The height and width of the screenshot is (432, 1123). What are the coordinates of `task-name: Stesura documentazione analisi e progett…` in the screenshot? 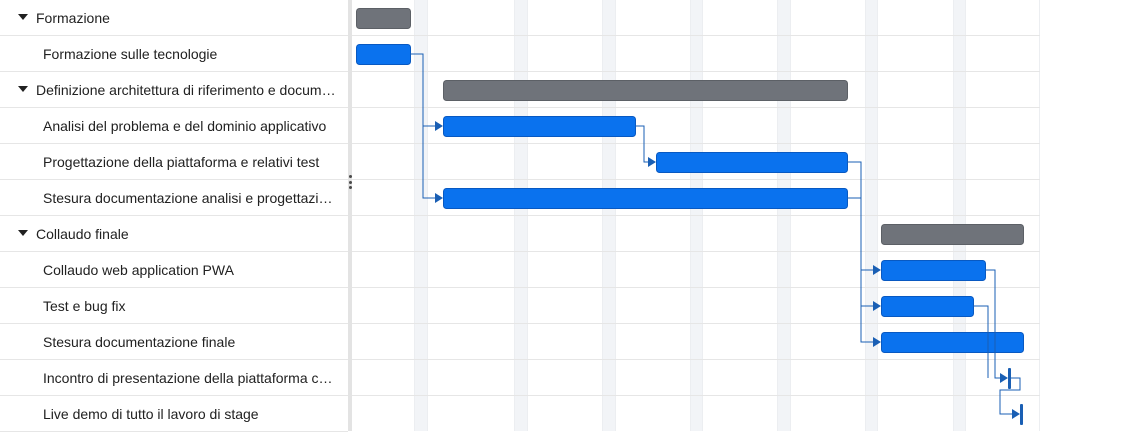 It's located at (189, 198).